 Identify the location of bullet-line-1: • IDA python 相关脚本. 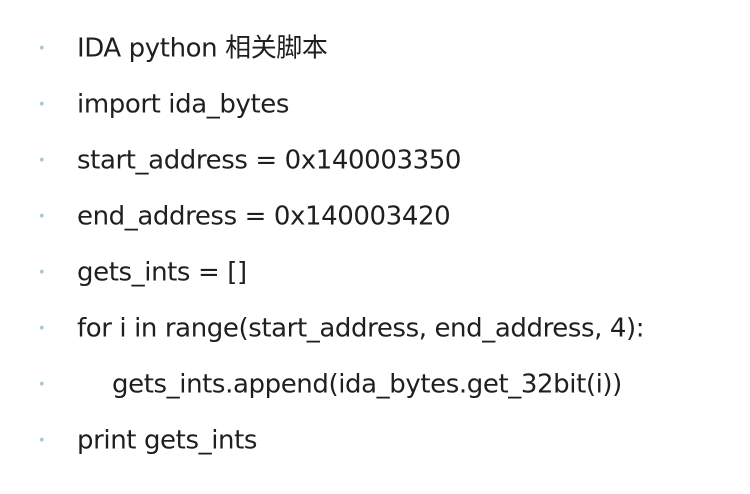
(375, 49).